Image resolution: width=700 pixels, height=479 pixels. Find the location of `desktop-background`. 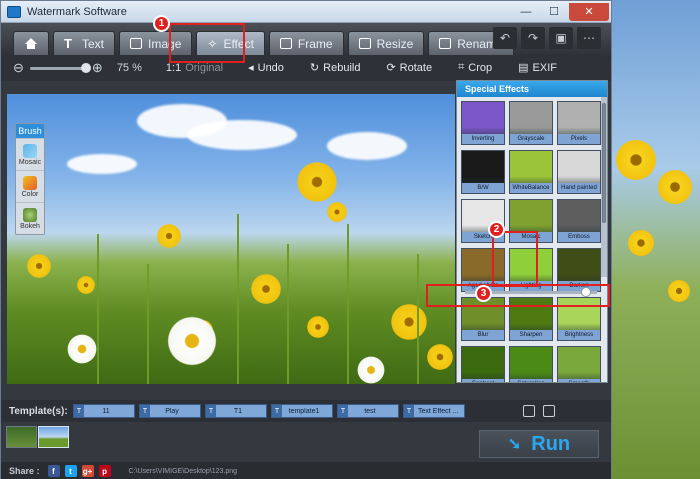

desktop-background is located at coordinates (654, 239).